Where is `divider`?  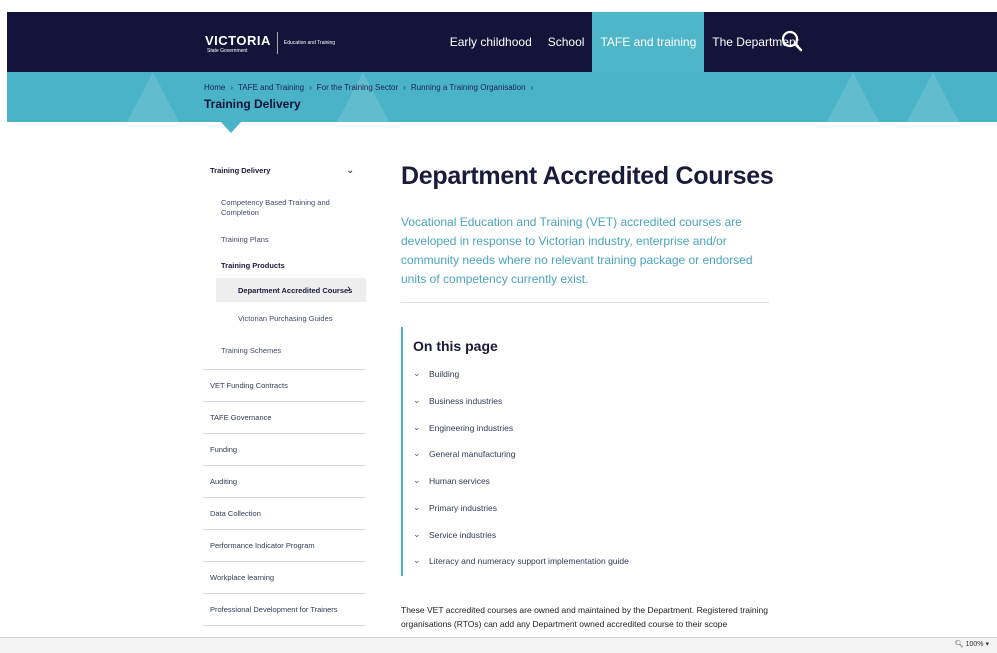 divider is located at coordinates (585, 302).